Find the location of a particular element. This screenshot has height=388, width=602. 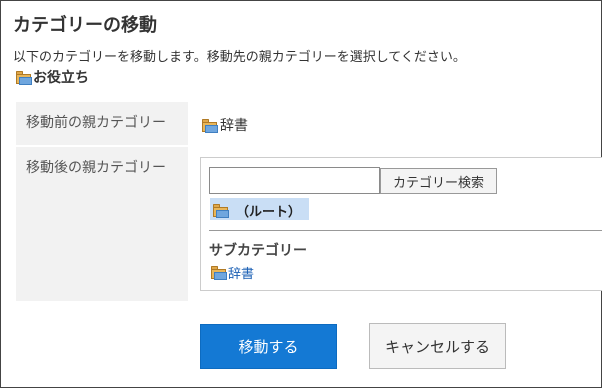

before-parent-name: 辞書 is located at coordinates (234, 126).